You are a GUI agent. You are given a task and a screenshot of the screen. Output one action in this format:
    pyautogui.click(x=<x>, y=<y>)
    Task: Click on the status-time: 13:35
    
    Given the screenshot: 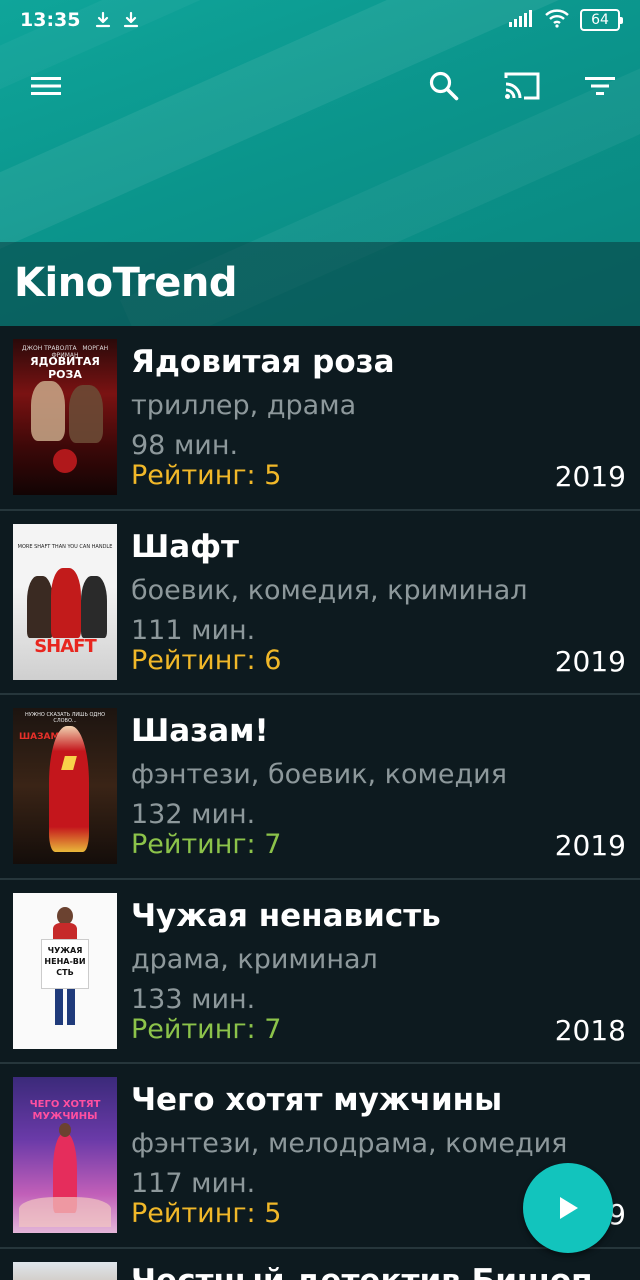 What is the action you would take?
    pyautogui.click(x=50, y=20)
    